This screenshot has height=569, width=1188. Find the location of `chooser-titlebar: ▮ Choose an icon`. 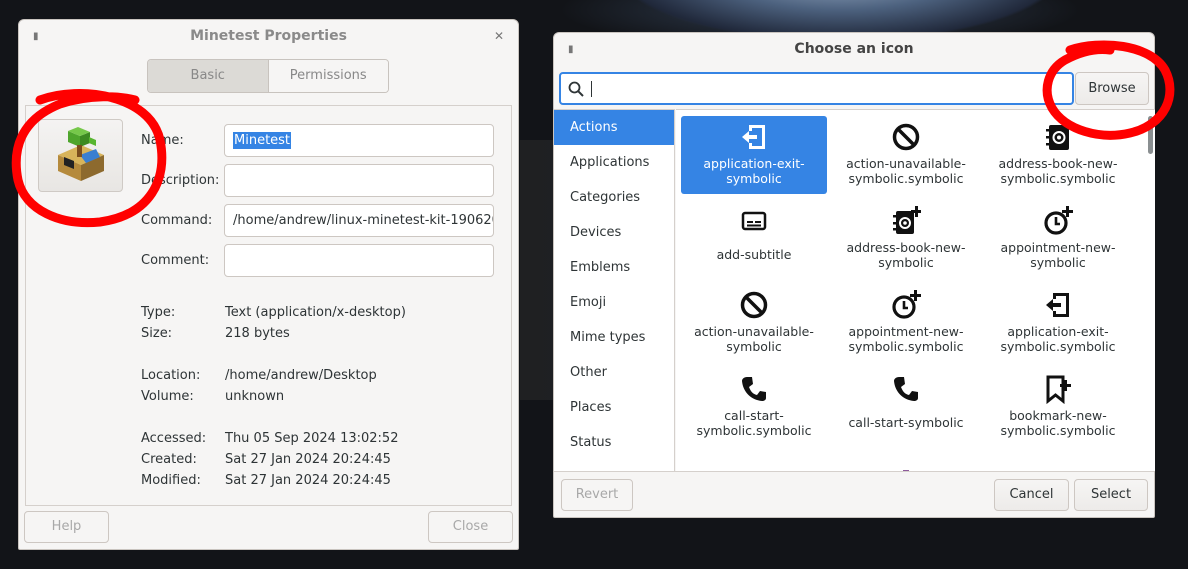

chooser-titlebar: ▮ Choose an icon is located at coordinates (854, 49).